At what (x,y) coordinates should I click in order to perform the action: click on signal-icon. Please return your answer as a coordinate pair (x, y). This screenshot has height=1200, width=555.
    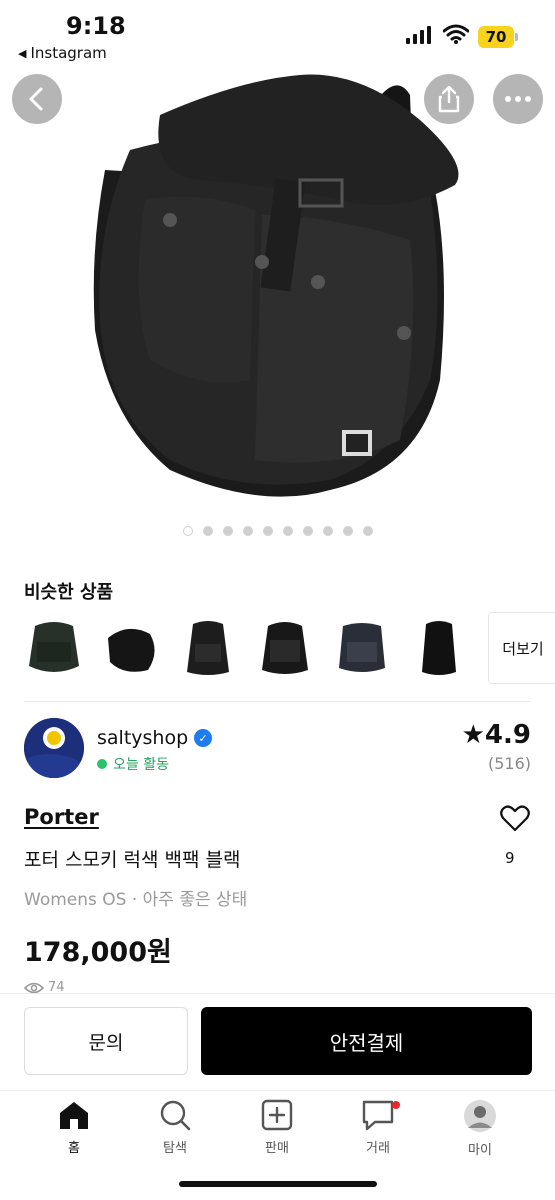
    Looking at the image, I should click on (418, 35).